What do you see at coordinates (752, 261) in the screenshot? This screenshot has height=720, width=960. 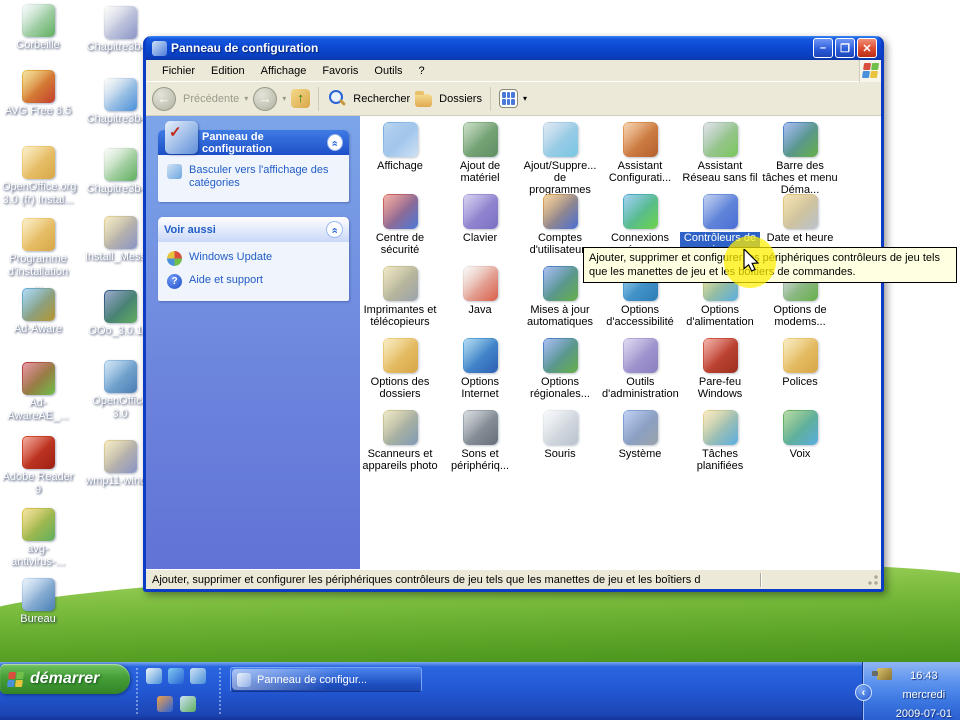 I see `mouse-cursor` at bounding box center [752, 261].